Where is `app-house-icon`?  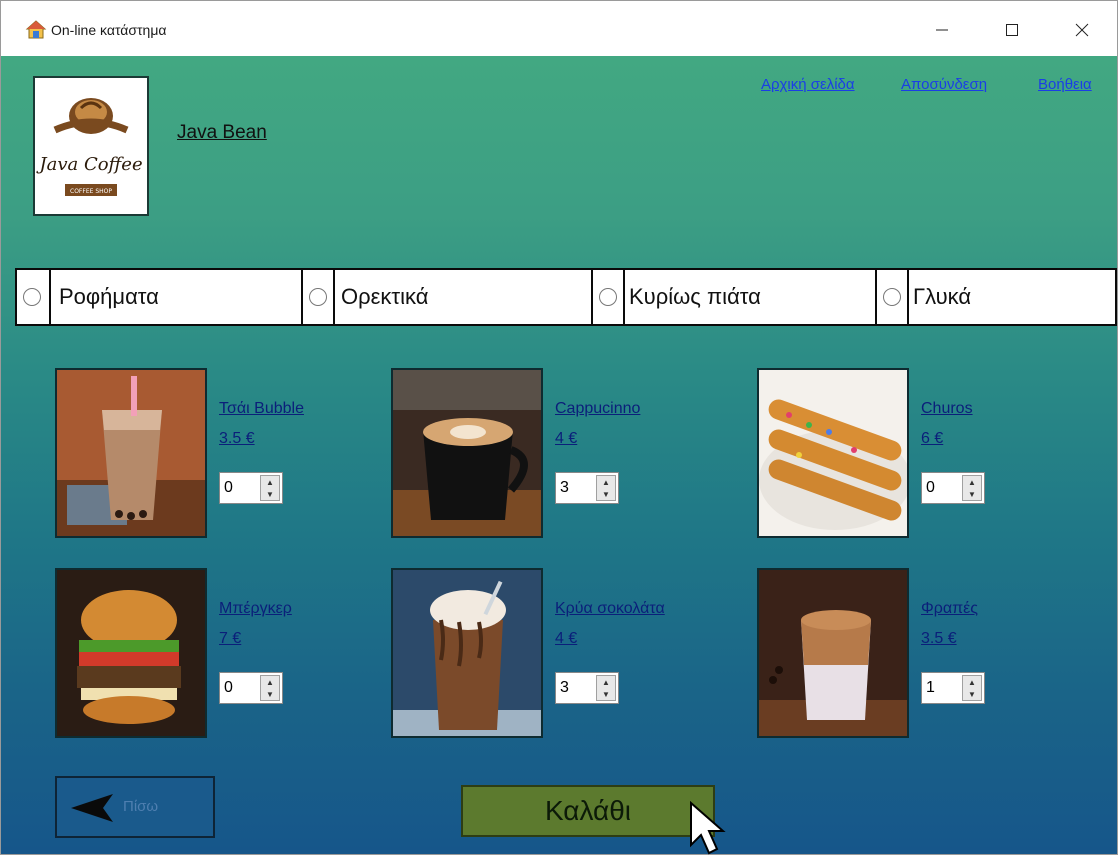
app-house-icon is located at coordinates (36, 30).